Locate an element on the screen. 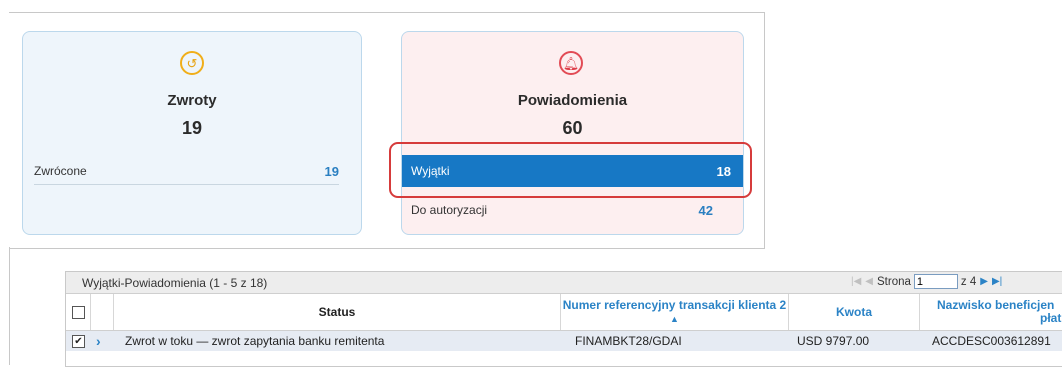  row-amount: USD 9797.00 is located at coordinates (833, 341).